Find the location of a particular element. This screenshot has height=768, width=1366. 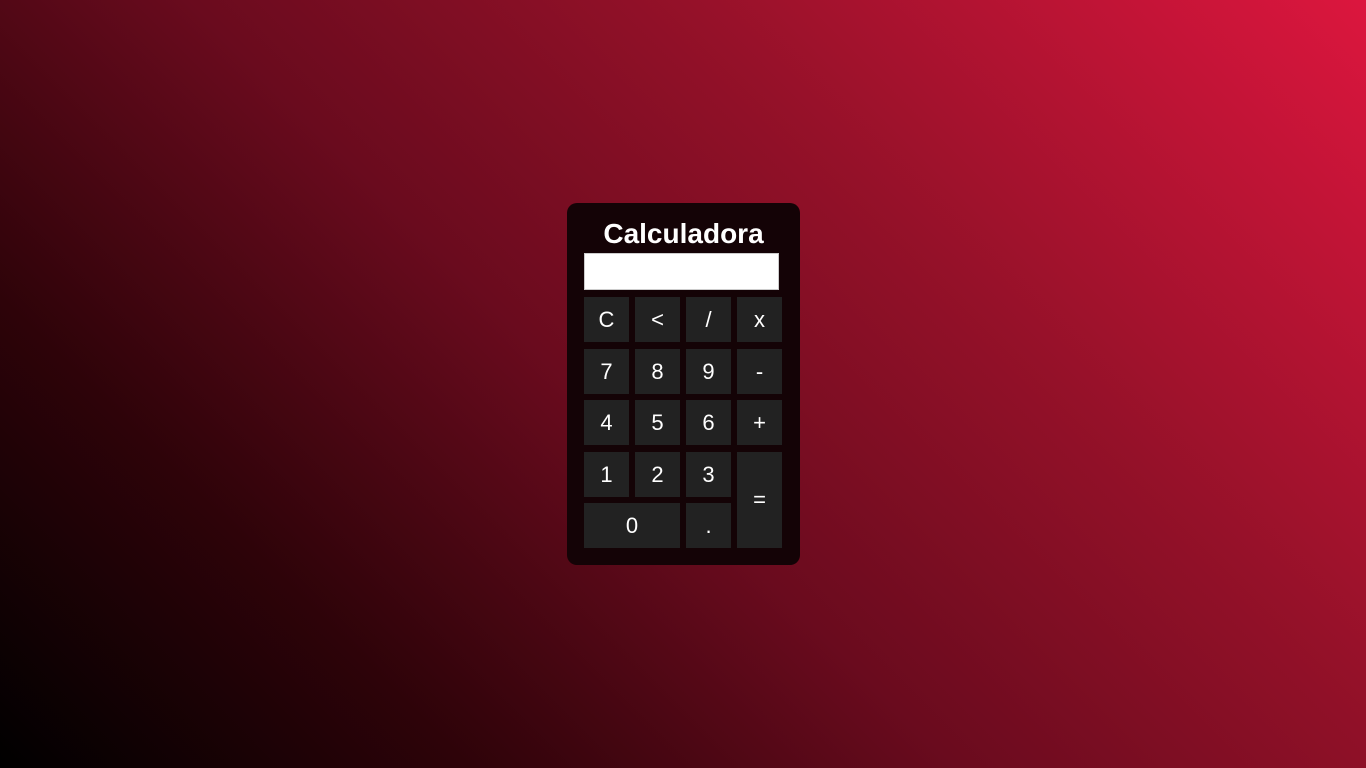

digit-4-button: 4 is located at coordinates (606, 422).